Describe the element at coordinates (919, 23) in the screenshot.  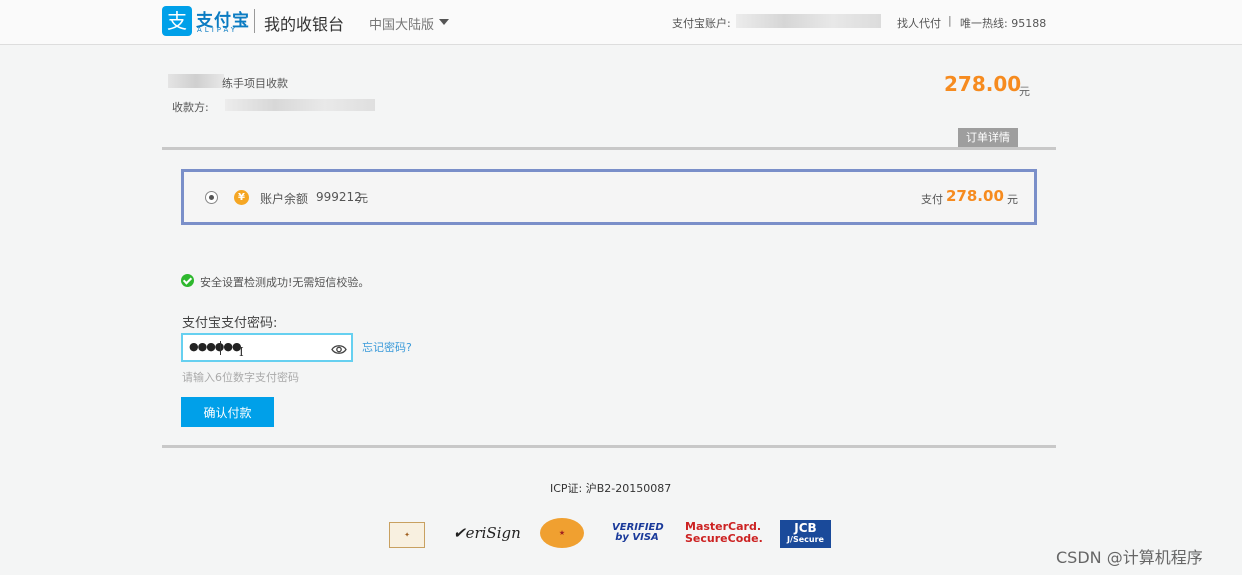
I see `proxy-pay-link: 找人代付` at that location.